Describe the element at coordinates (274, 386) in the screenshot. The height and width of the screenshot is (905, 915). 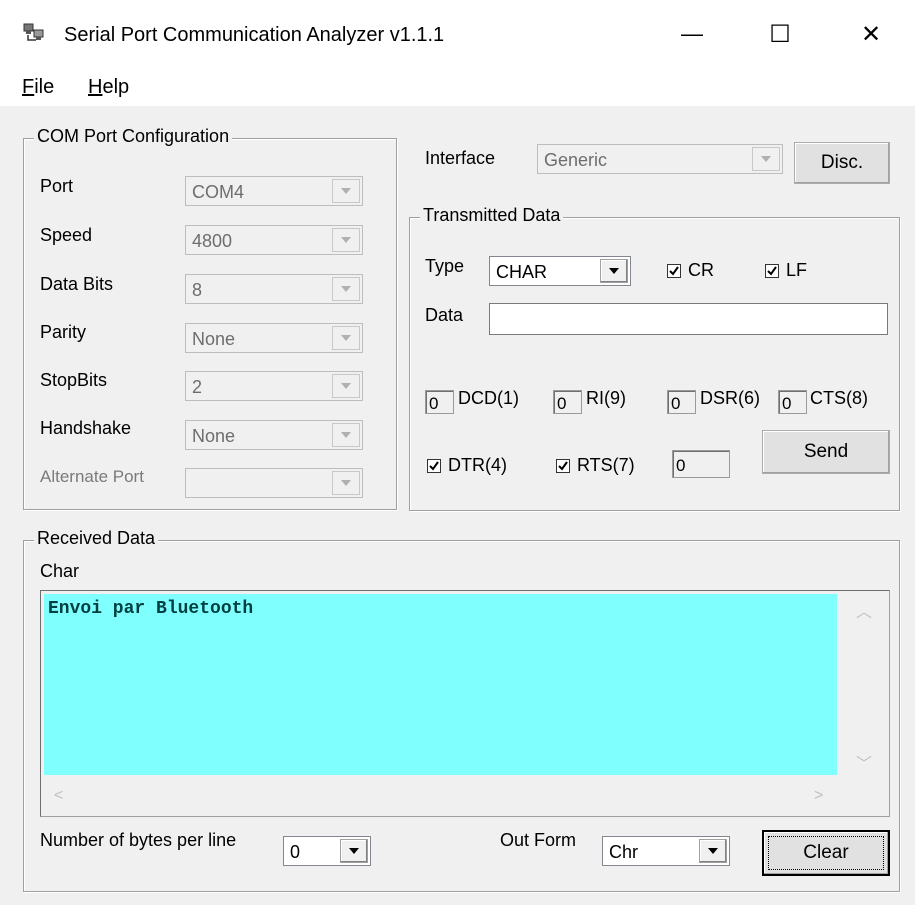
I see `stopbits-select: 2` at that location.